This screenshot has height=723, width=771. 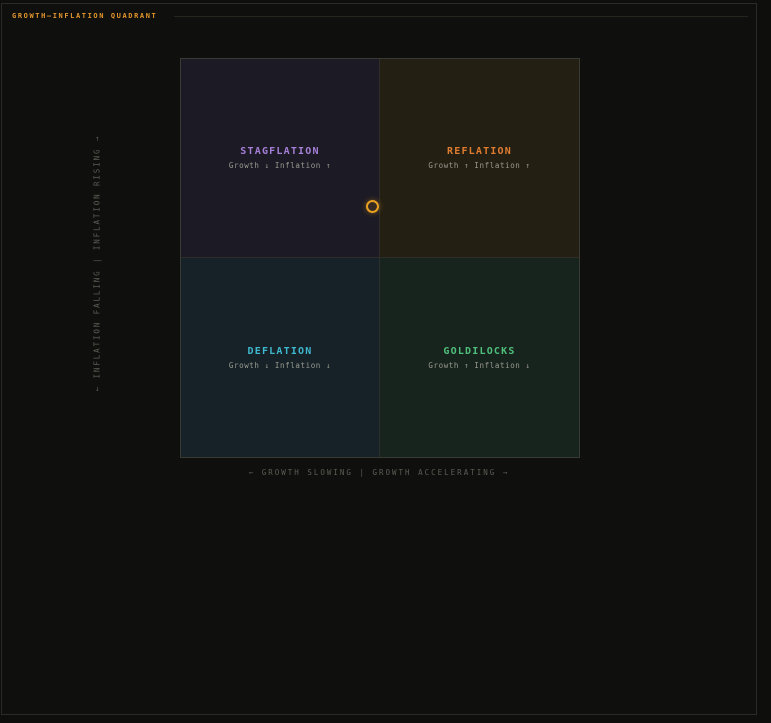 What do you see at coordinates (280, 158) in the screenshot?
I see `quadrant-stagflation: STAGFLATION Growth ↓ Inflation ↑` at bounding box center [280, 158].